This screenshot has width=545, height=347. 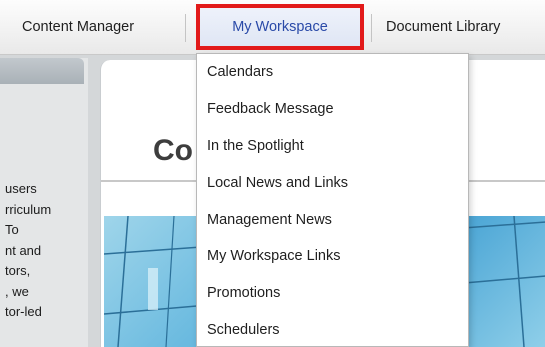 What do you see at coordinates (332, 329) in the screenshot?
I see `menu-item-schedulers: Schedulers` at bounding box center [332, 329].